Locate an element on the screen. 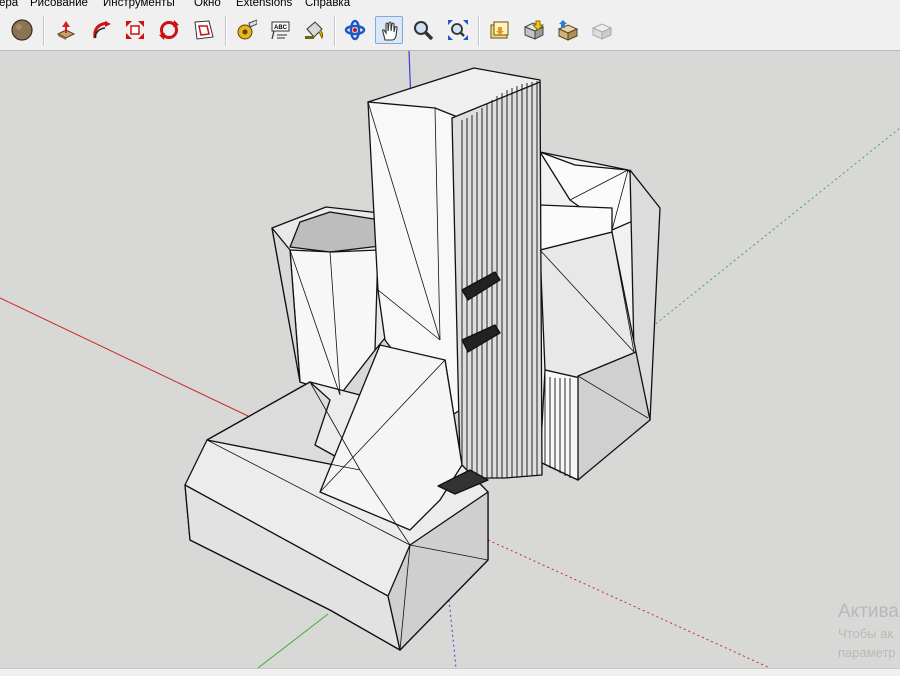  windows-activation-watermark: Актива Чтобы ак параметр is located at coordinates (868, 631).